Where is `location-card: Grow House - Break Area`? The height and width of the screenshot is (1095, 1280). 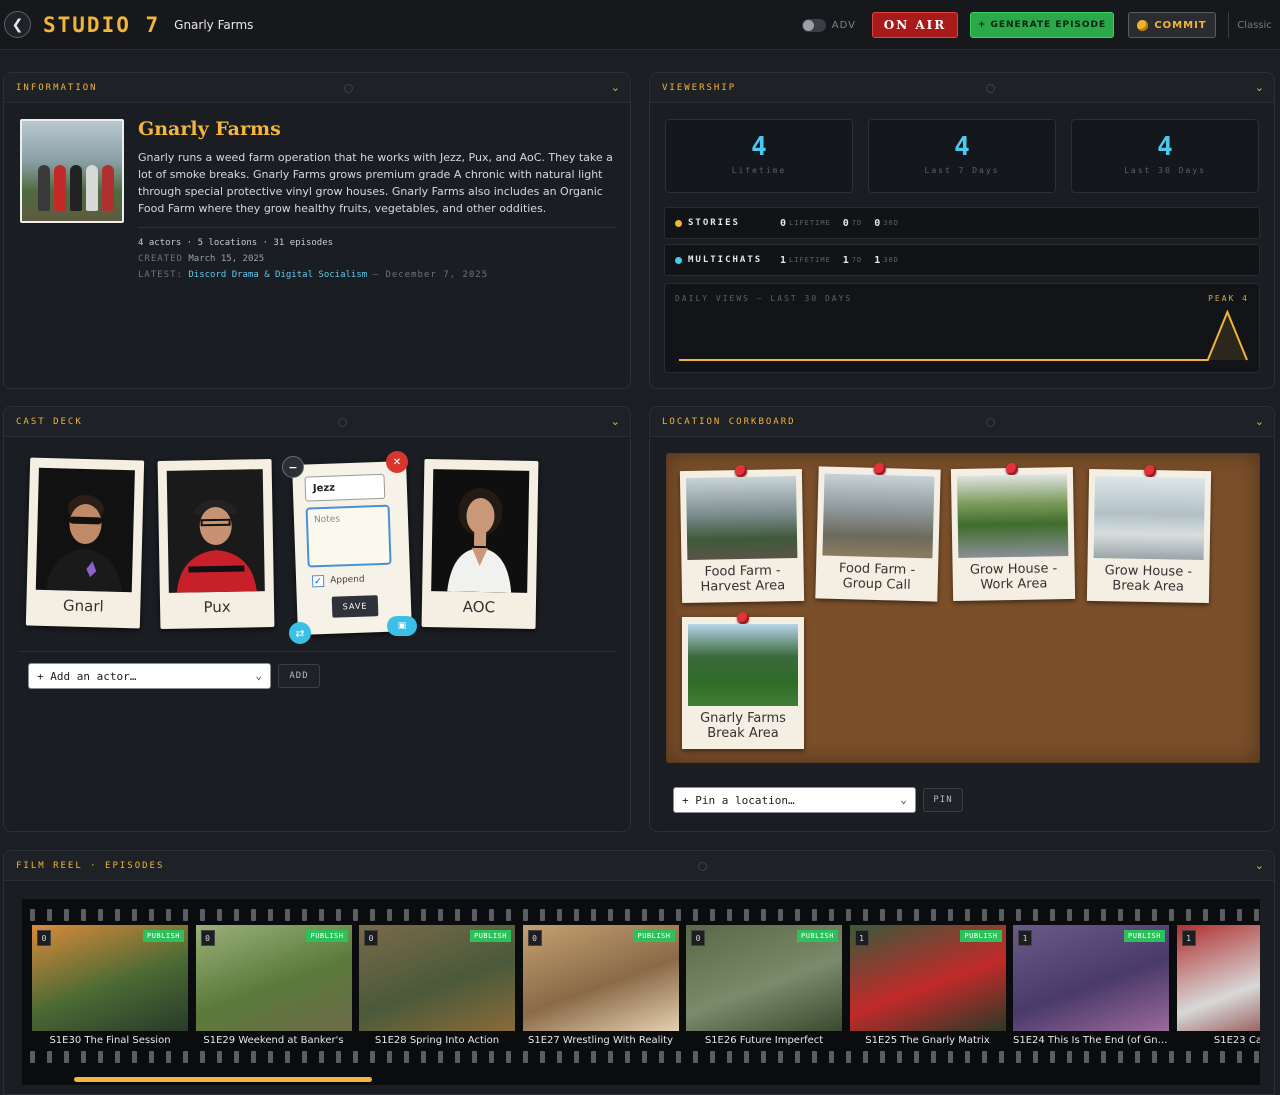
location-card: Grow House - Break Area is located at coordinates (1149, 534).